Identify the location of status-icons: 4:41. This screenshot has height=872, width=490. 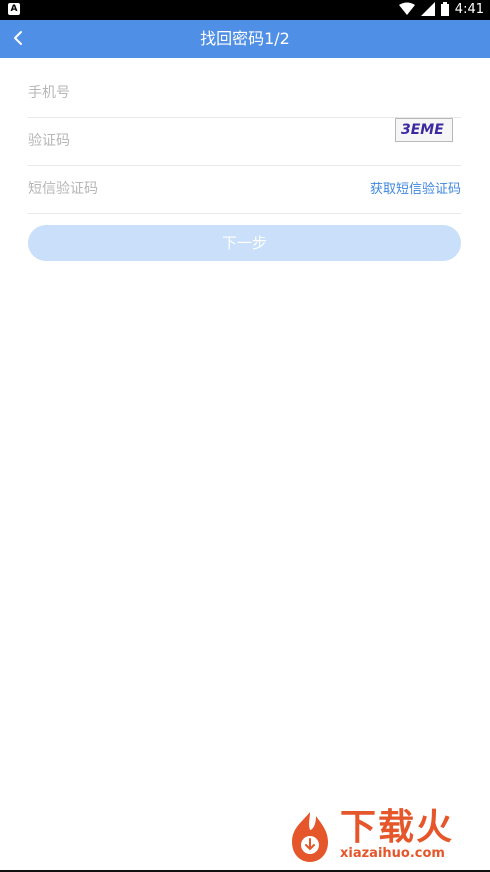
(441, 10).